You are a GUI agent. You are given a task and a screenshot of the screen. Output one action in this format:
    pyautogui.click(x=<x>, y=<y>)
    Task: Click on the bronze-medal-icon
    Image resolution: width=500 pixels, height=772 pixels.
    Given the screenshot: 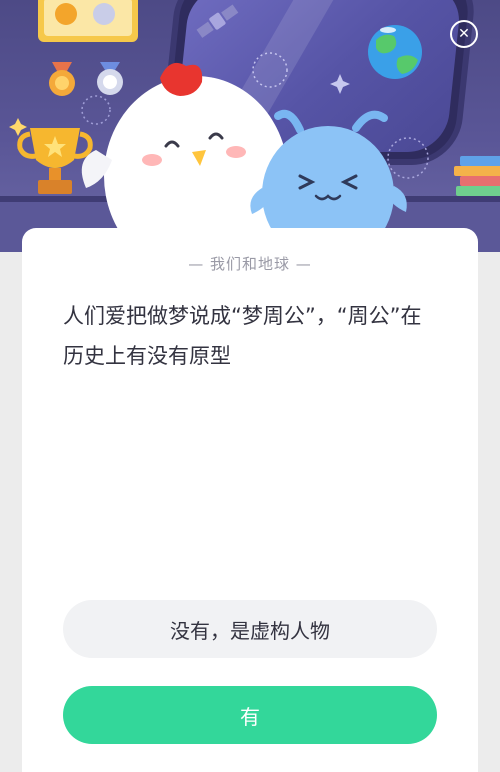 What is the action you would take?
    pyautogui.click(x=62, y=79)
    